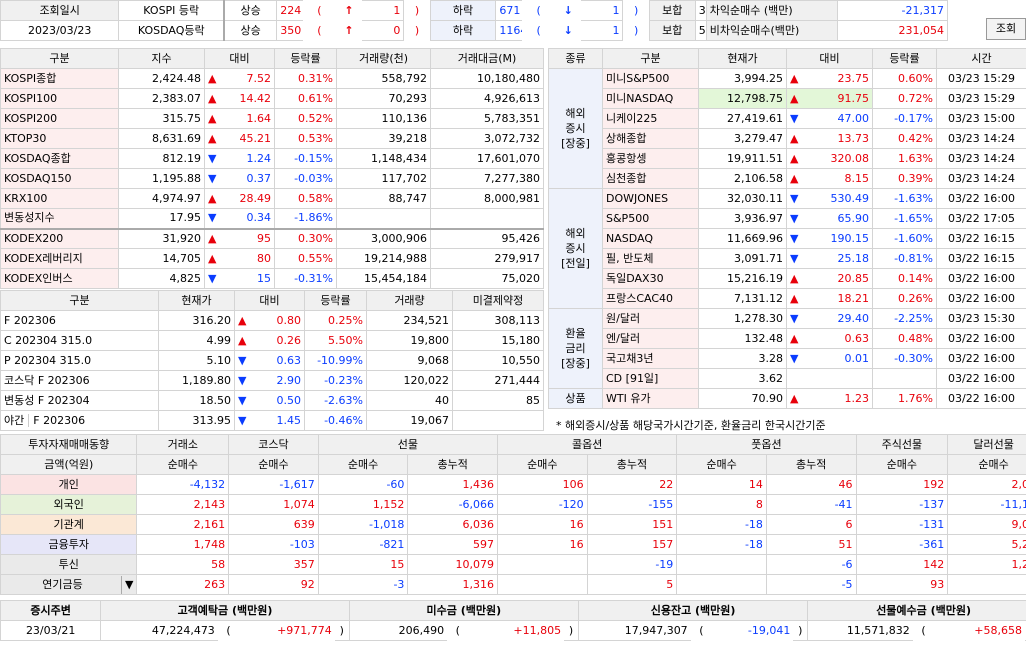 The height and width of the screenshot is (647, 1026). What do you see at coordinates (487, 198) in the screenshot?
I see `index-amount: 8,000,981` at bounding box center [487, 198].